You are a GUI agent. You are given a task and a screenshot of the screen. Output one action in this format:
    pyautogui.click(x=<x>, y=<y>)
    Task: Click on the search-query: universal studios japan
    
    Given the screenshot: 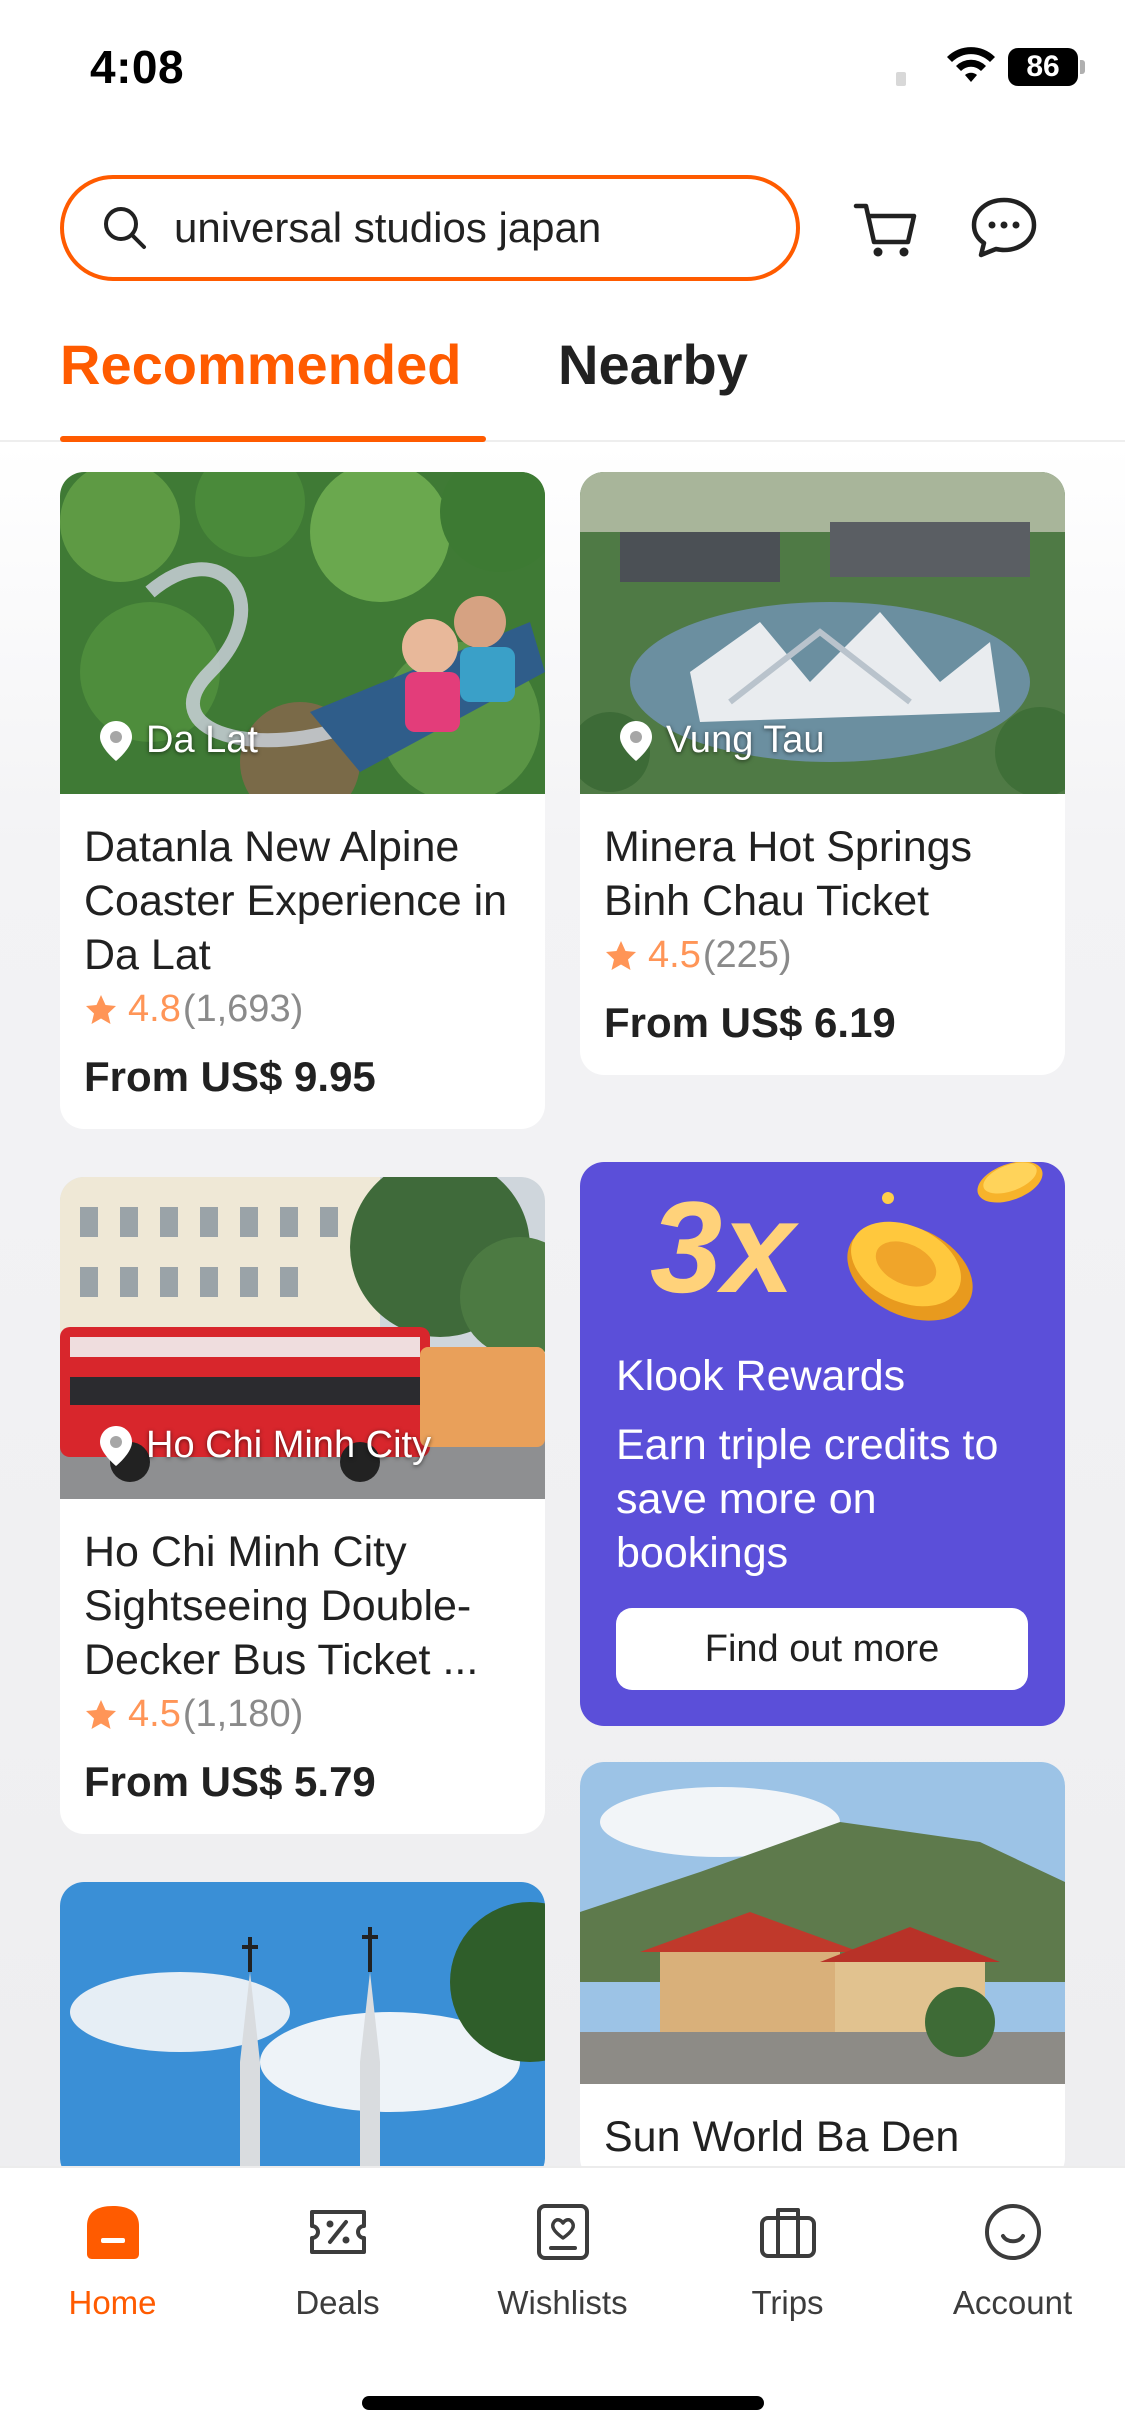 What is the action you would take?
    pyautogui.click(x=388, y=227)
    